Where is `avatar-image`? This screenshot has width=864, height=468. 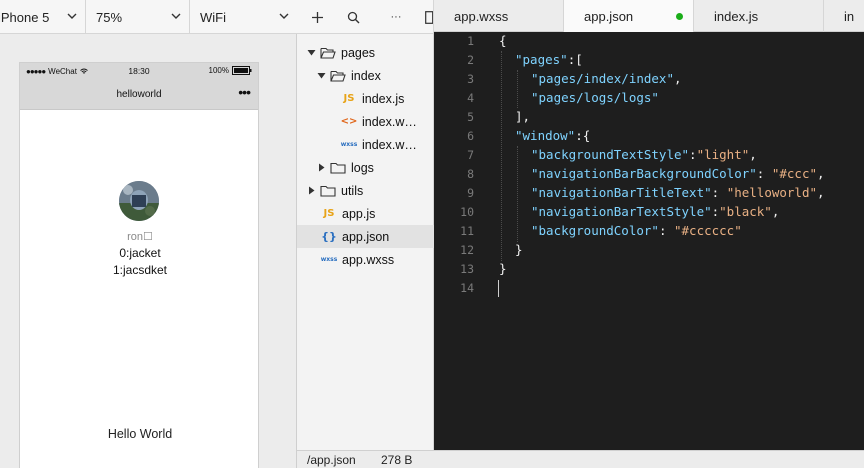
avatar-image is located at coordinates (139, 201).